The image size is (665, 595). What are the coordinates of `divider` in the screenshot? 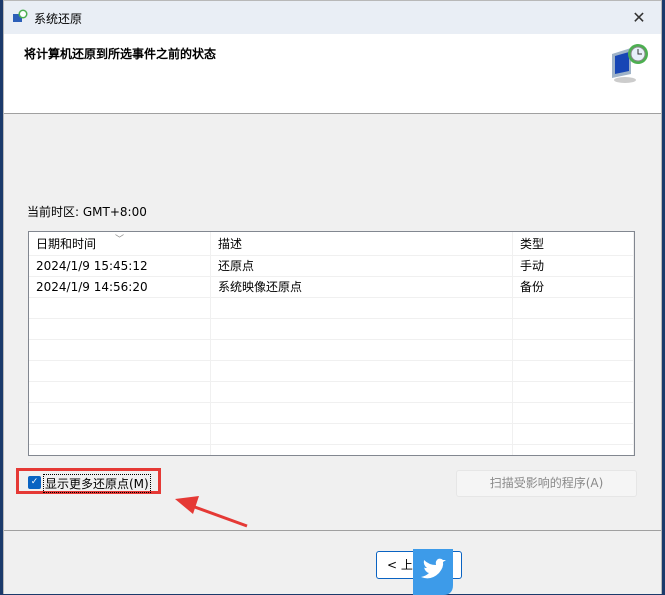 It's located at (332, 530).